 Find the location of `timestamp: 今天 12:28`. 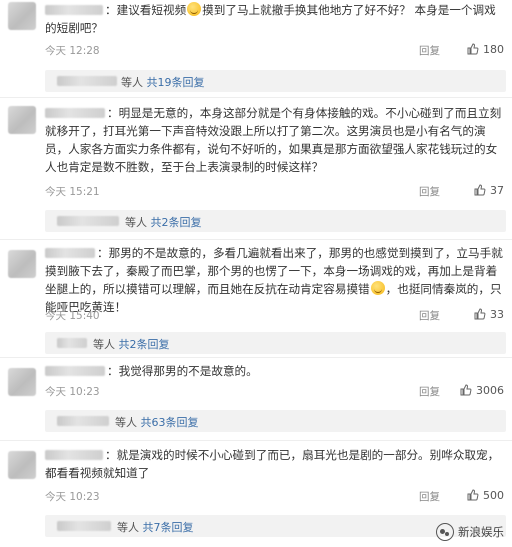

timestamp: 今天 12:28 is located at coordinates (72, 51).